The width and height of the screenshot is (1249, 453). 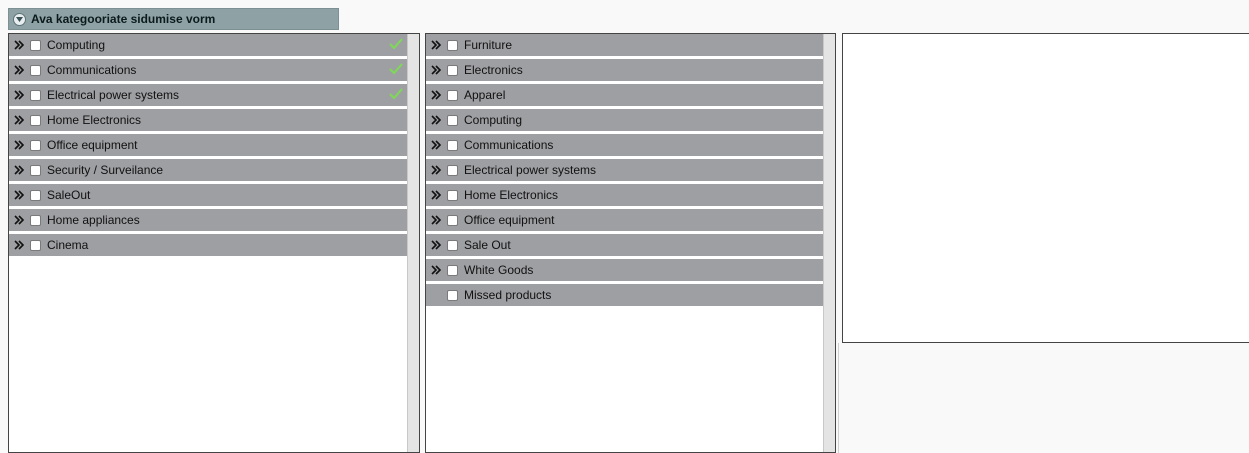 What do you see at coordinates (625, 95) in the screenshot?
I see `category-row: Apparel` at bounding box center [625, 95].